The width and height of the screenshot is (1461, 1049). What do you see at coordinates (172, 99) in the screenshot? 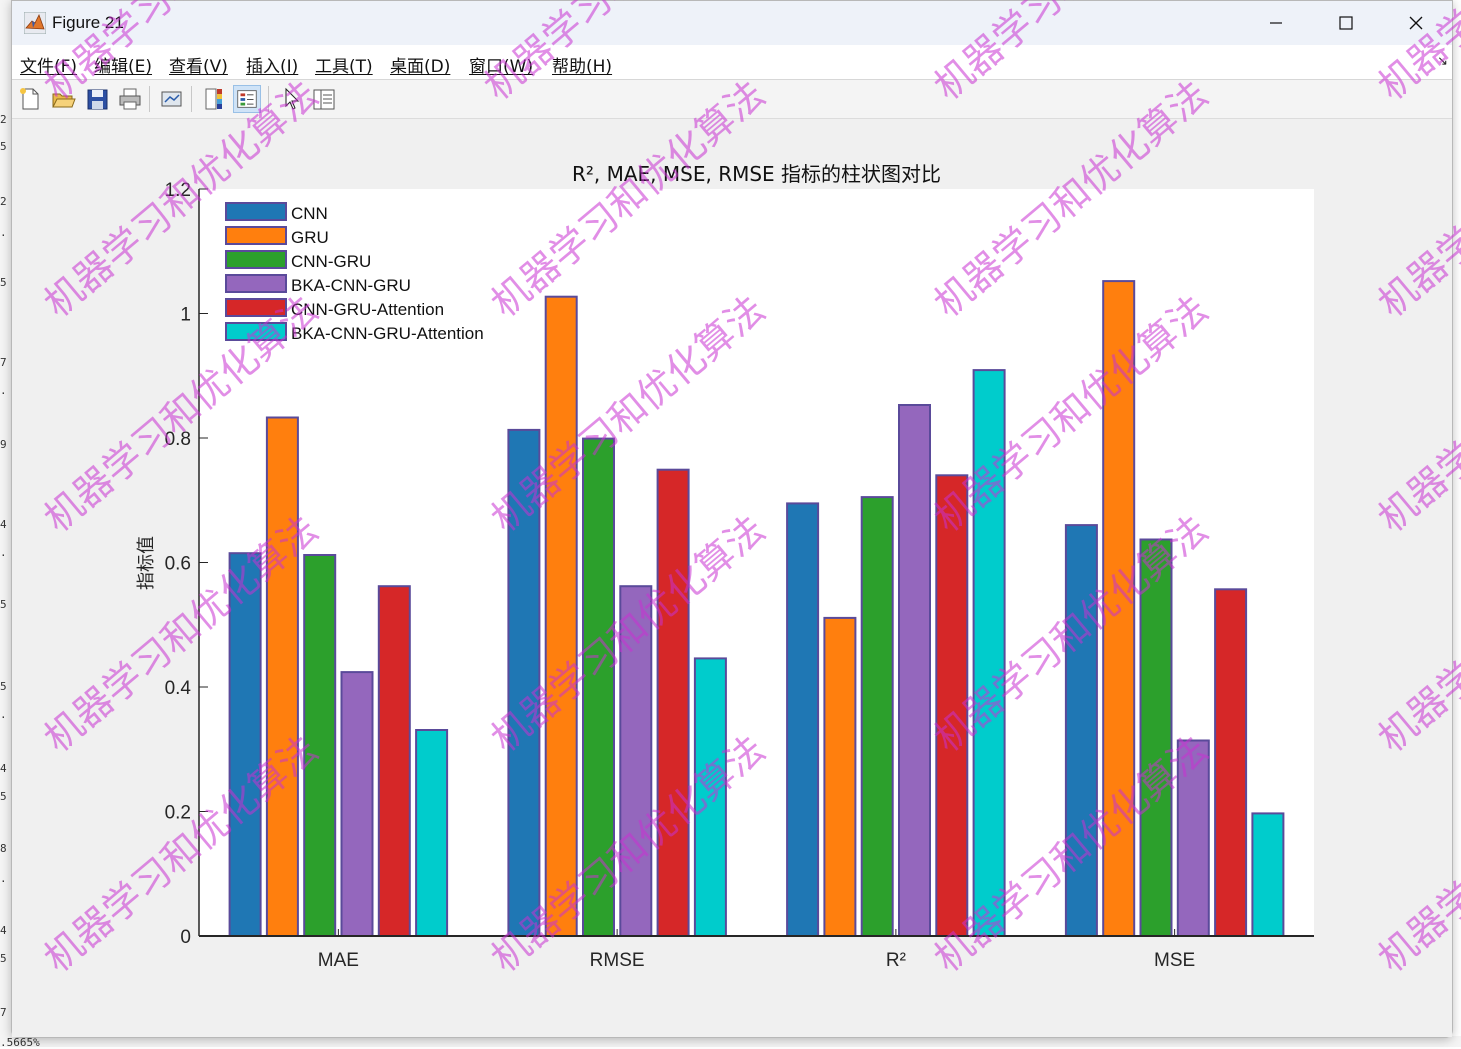
I see `link-plot-icon` at bounding box center [172, 99].